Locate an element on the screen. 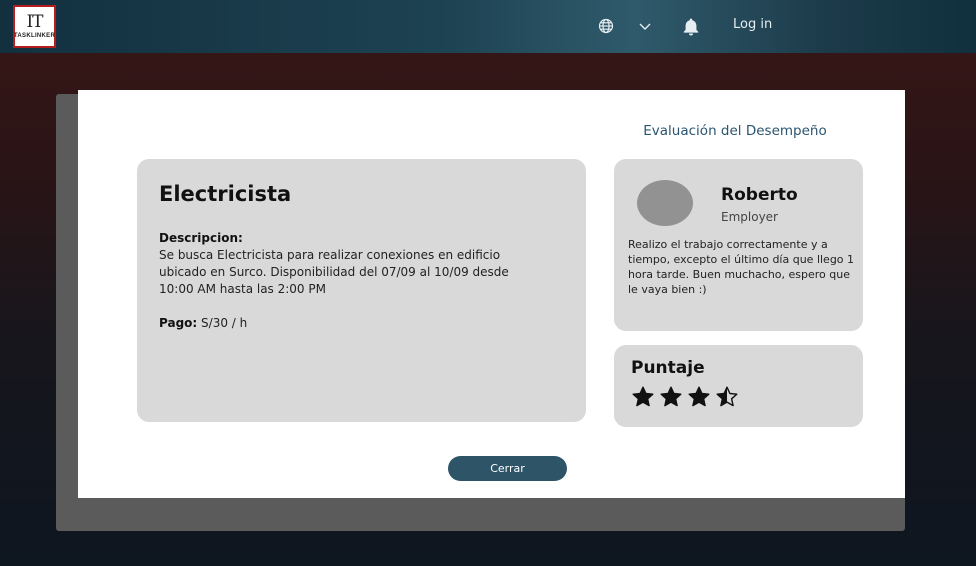 The width and height of the screenshot is (976, 566). app-logo: IT TASKLINKER is located at coordinates (34, 26).